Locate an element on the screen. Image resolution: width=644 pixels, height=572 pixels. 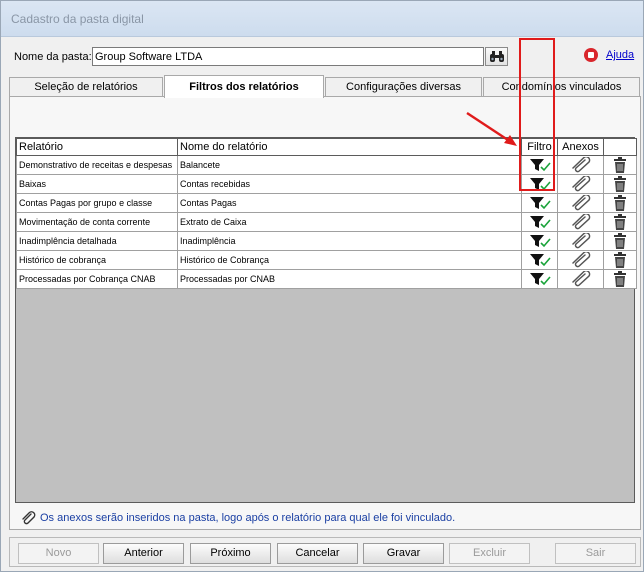
cell-report-name: Contas recebidas is located at coordinates (349, 184).